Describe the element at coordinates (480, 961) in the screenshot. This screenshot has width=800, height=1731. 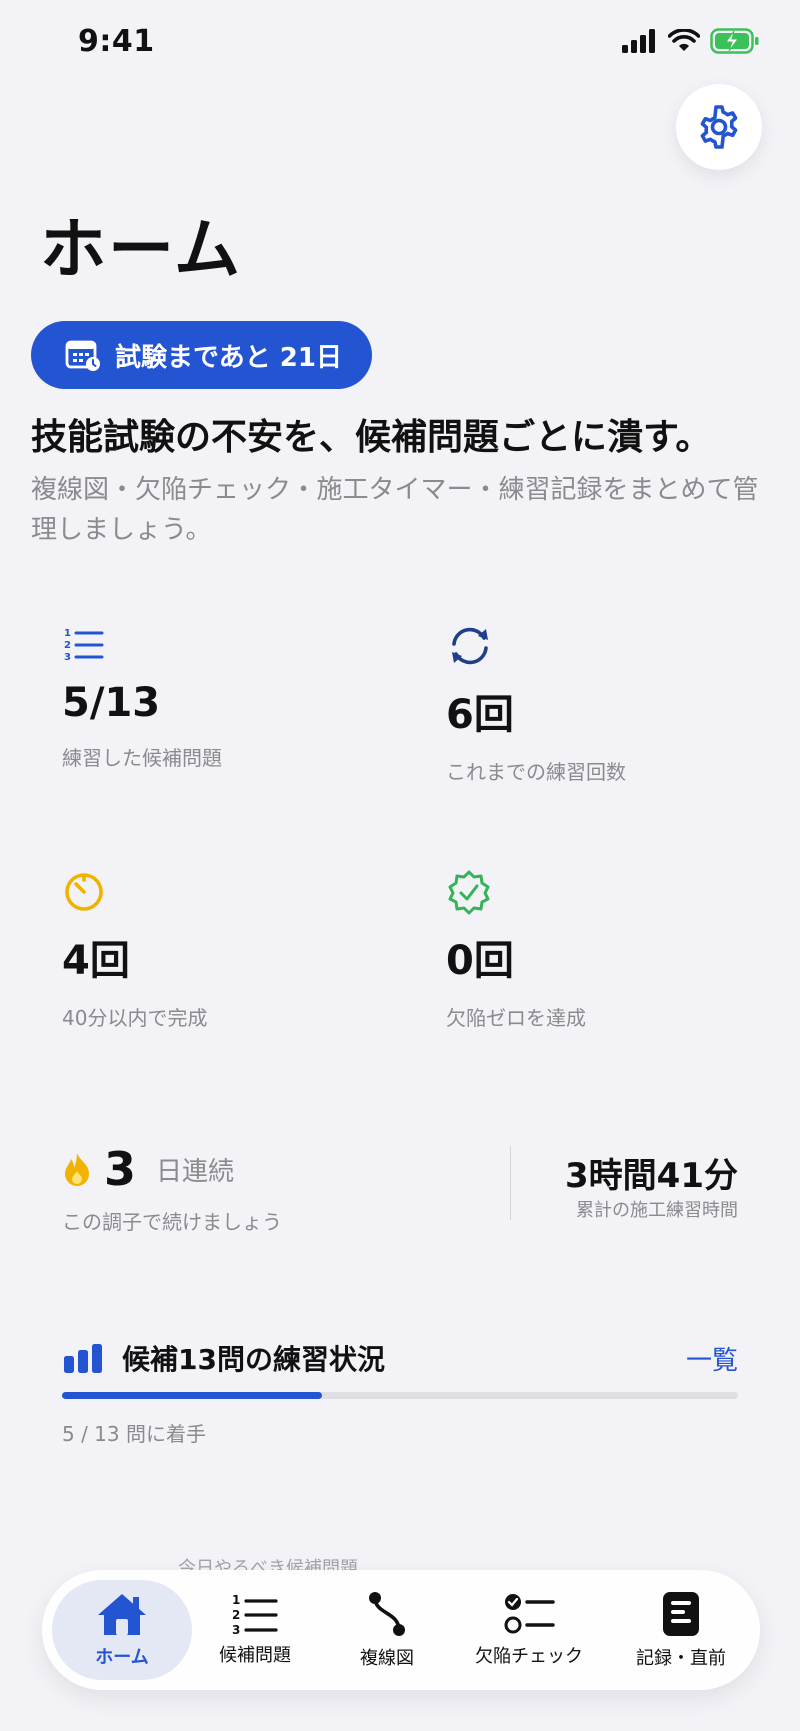
I see `stat-value: 0回` at that location.